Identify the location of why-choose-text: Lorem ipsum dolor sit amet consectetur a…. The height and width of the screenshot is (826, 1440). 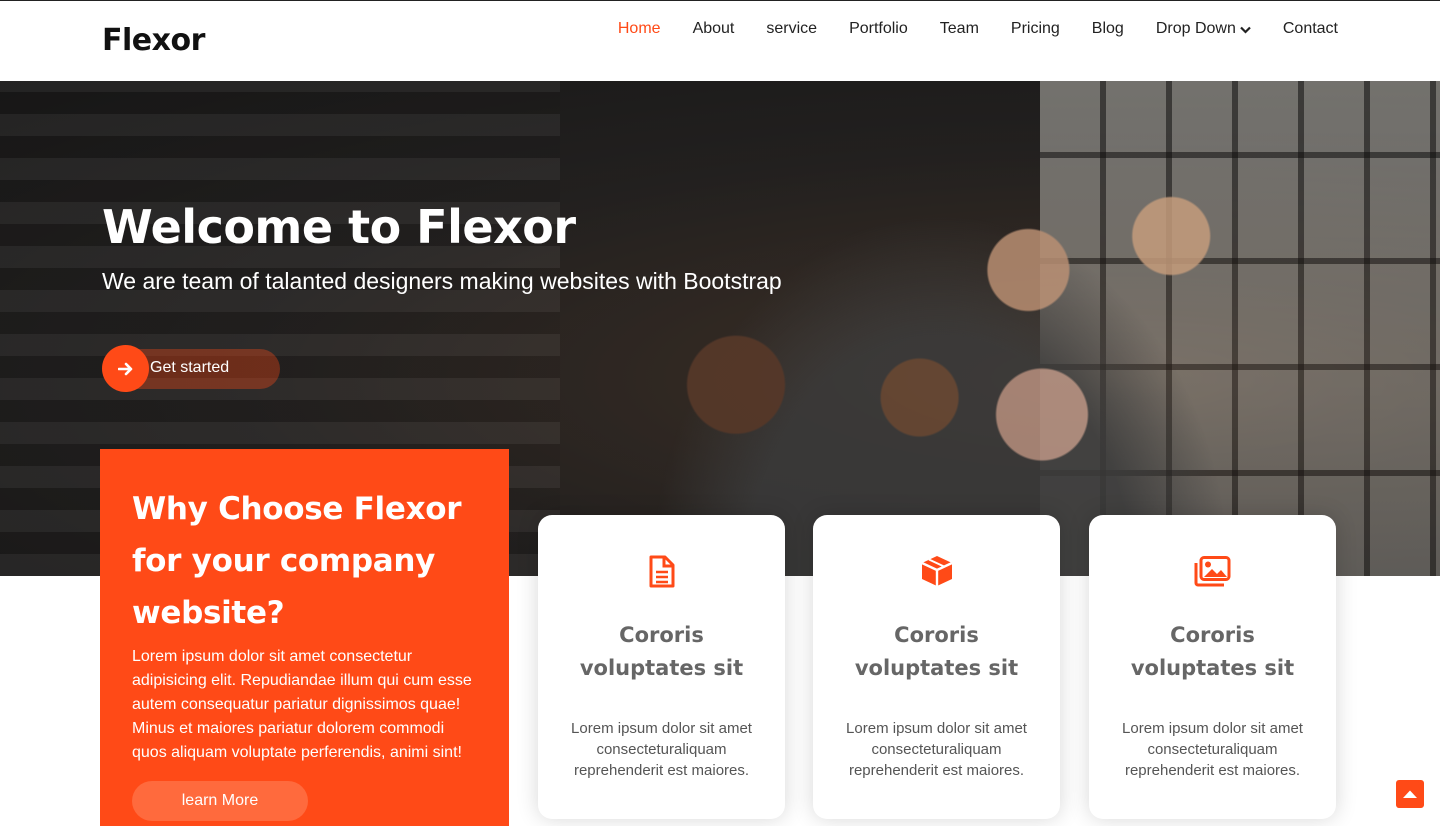
(302, 704).